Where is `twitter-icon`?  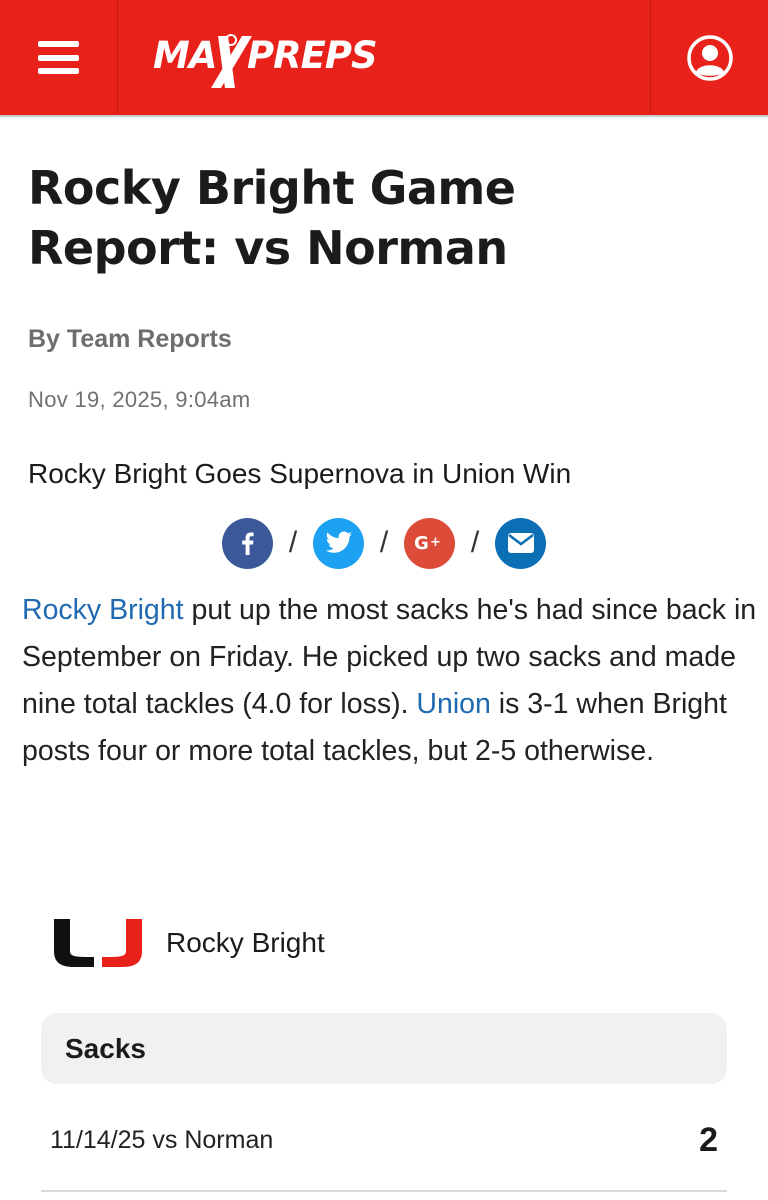 twitter-icon is located at coordinates (338, 542).